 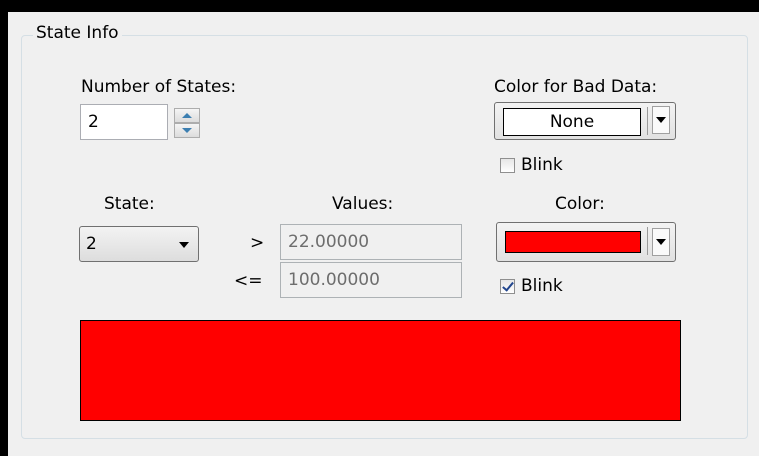 What do you see at coordinates (159, 87) in the screenshot?
I see `num-states-label: Number of States:` at bounding box center [159, 87].